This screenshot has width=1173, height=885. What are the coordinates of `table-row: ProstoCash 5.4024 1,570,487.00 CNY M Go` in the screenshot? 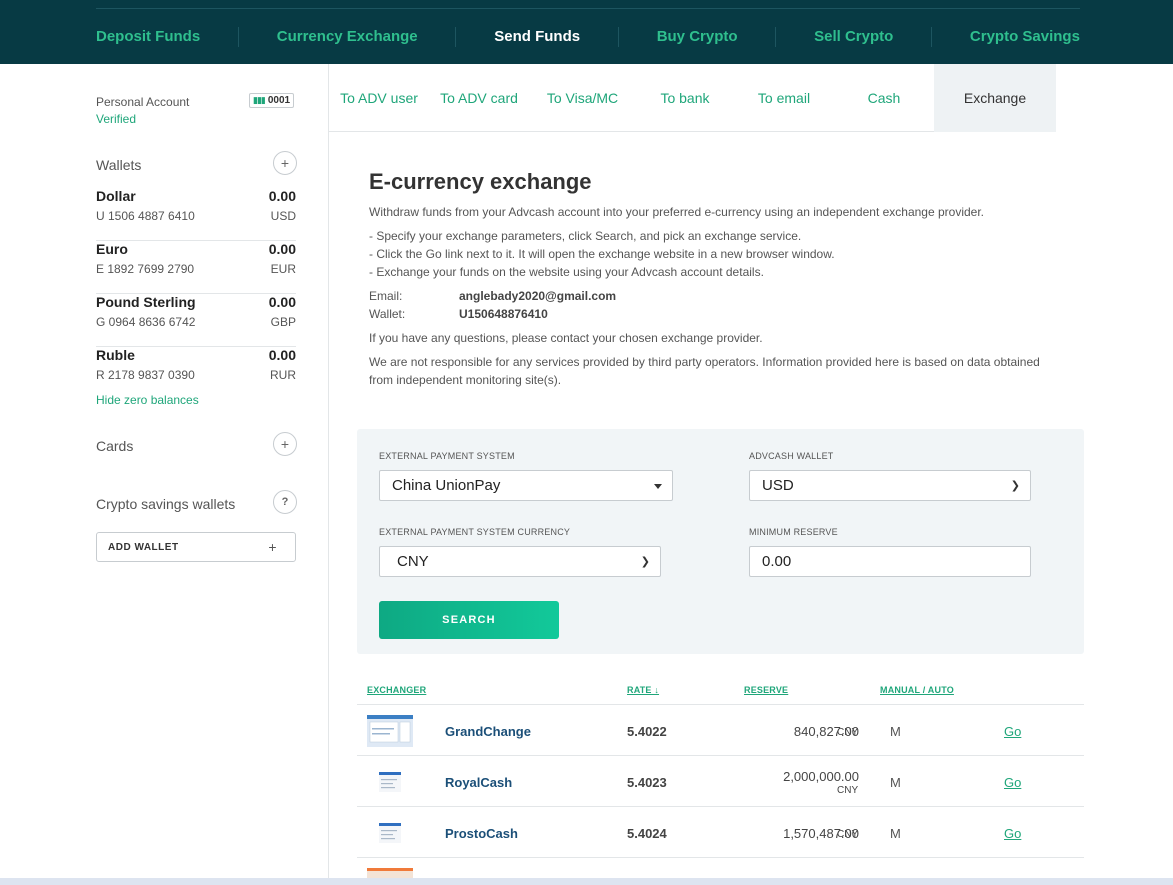 It's located at (720, 831).